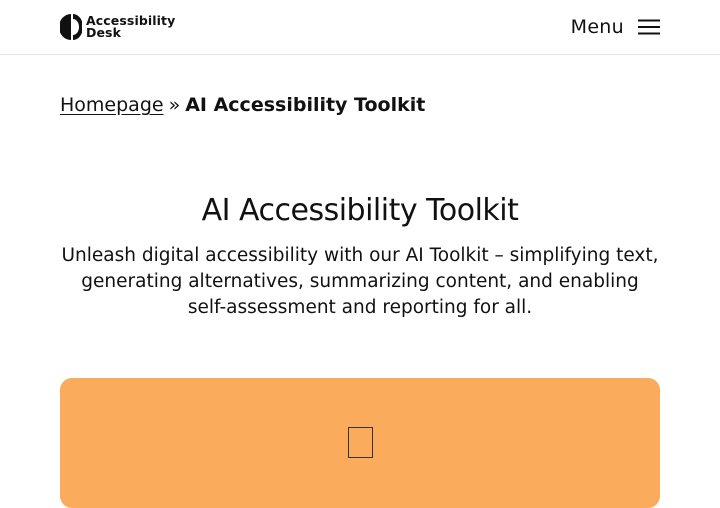  Describe the element at coordinates (112, 105) in the screenshot. I see `breadcrumb-home-link: Homepage` at that location.